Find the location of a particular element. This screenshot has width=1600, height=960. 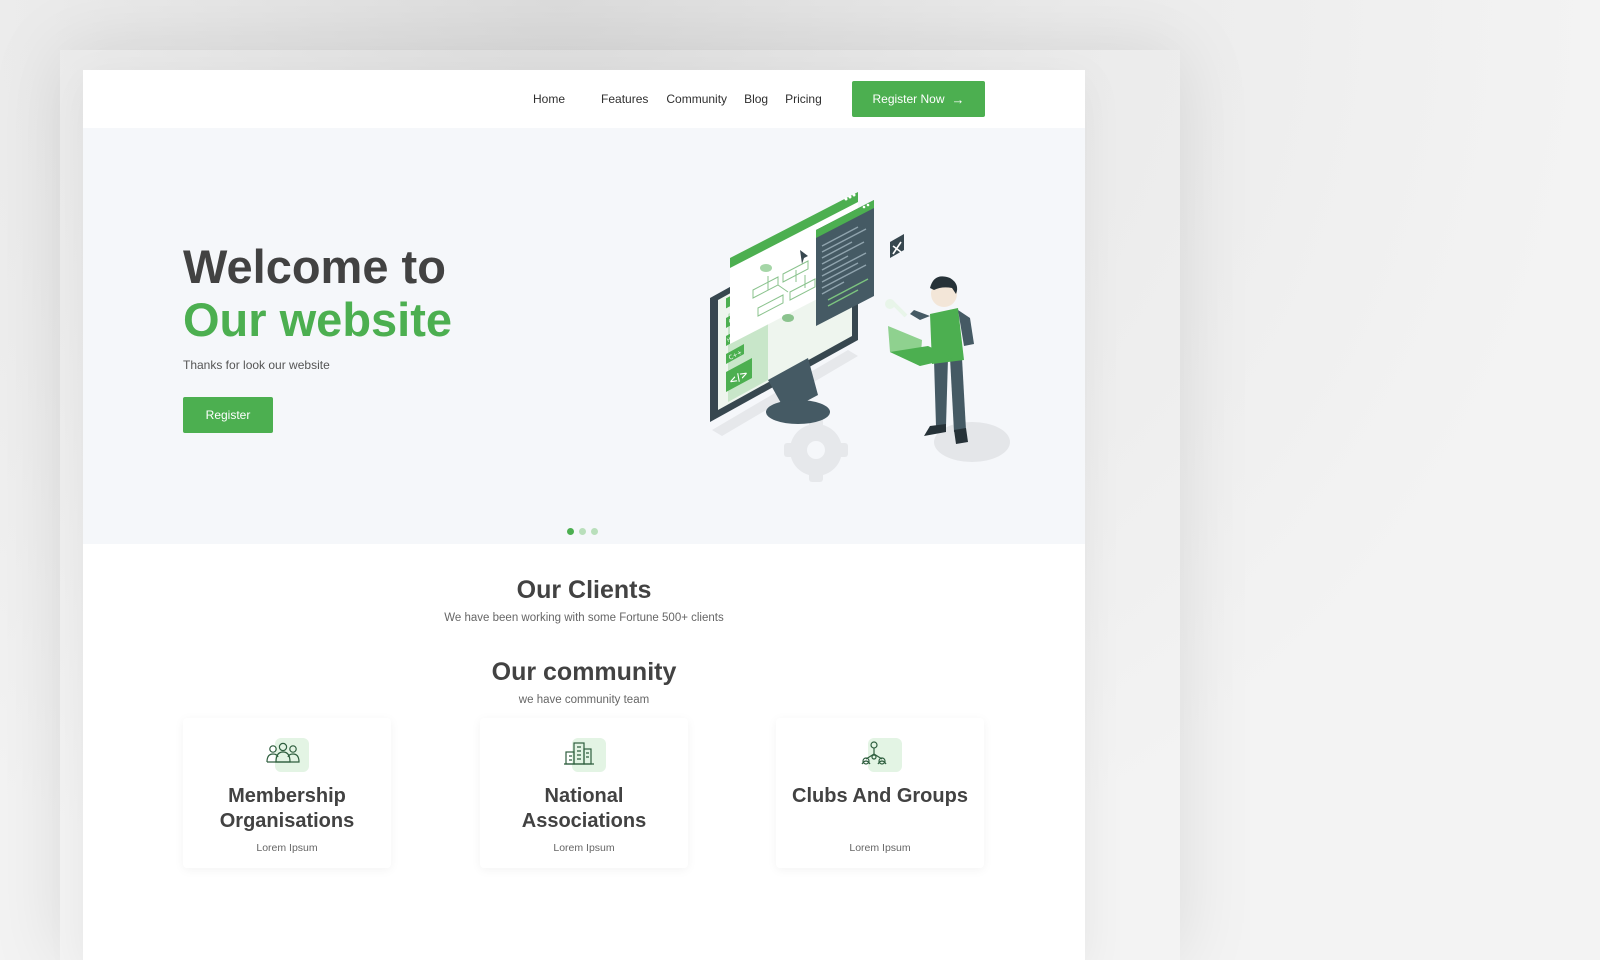

nav-link-home: Home is located at coordinates (549, 99).